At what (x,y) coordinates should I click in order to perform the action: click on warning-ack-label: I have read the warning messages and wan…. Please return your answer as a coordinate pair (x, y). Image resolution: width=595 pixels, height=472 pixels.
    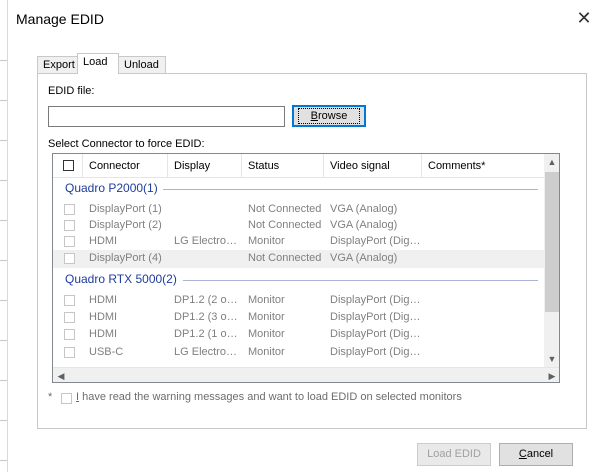
    Looking at the image, I should click on (269, 397).